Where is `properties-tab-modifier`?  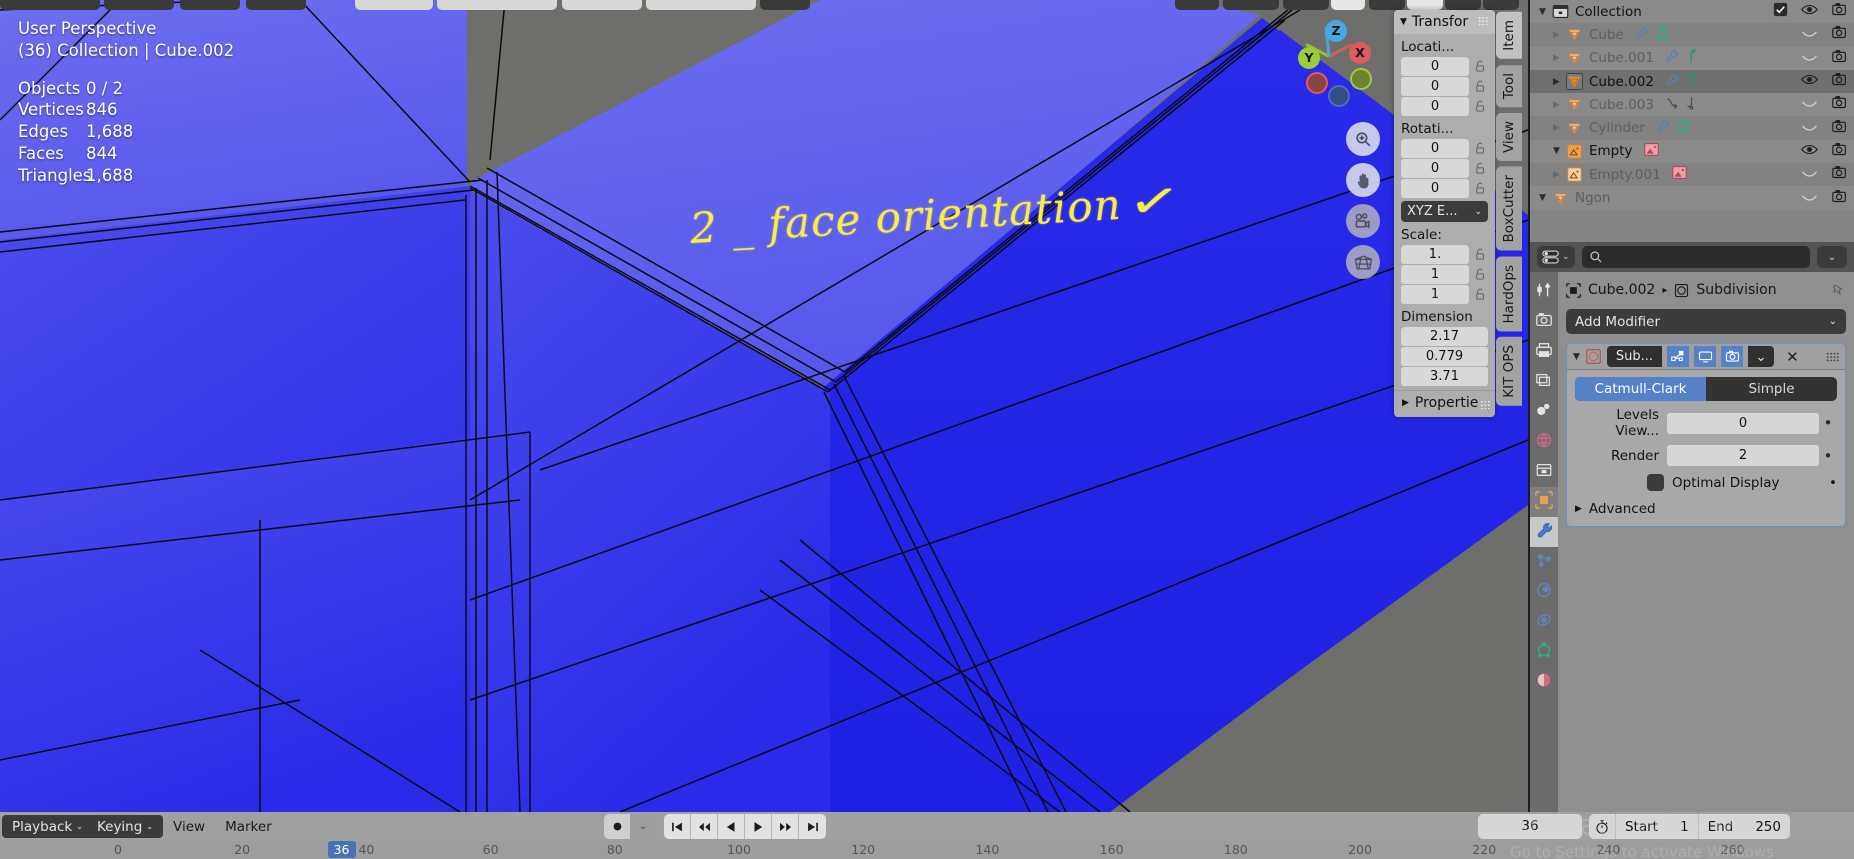 properties-tab-modifier is located at coordinates (1544, 532).